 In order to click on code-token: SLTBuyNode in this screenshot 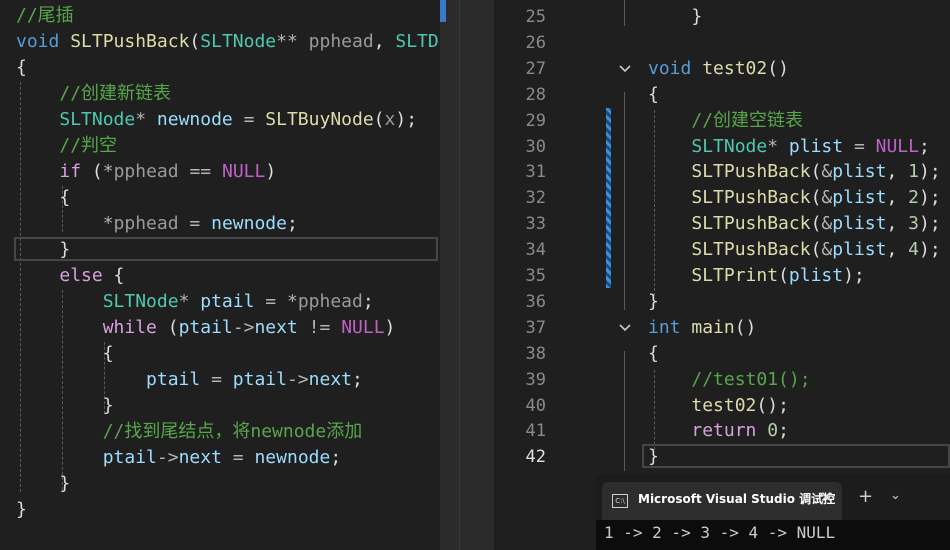, I will do `click(319, 119)`.